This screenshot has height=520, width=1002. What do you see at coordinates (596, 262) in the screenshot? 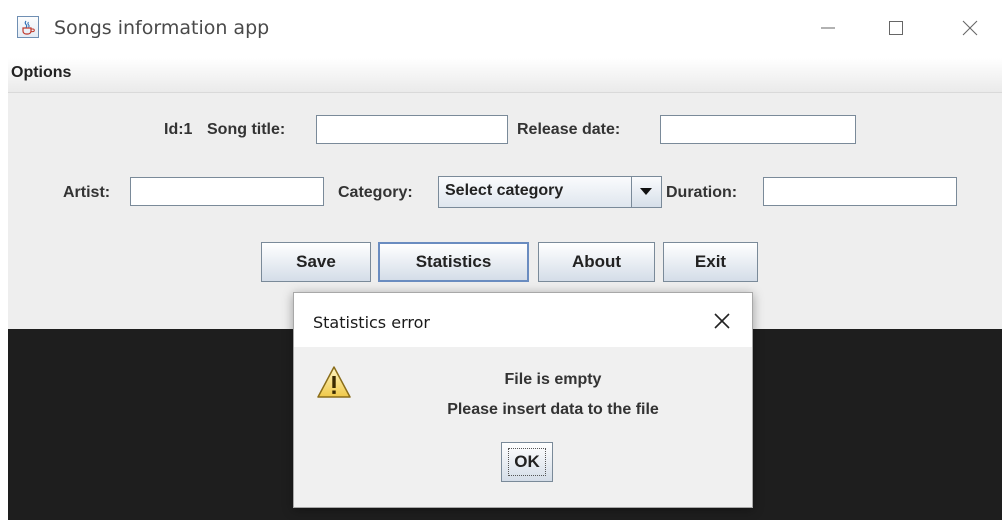
I see `about-button: About` at bounding box center [596, 262].